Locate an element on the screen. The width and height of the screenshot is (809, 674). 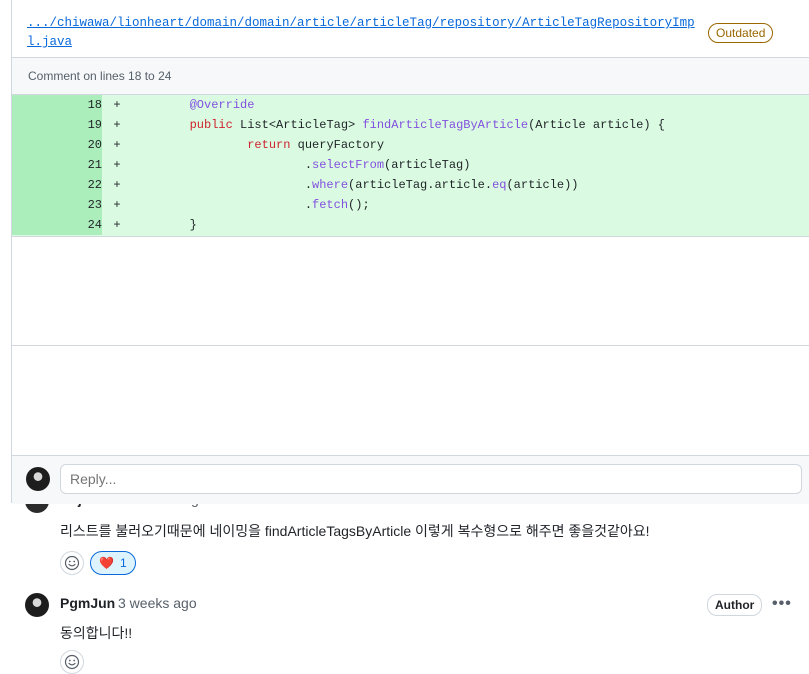
reaction-count: 1 is located at coordinates (123, 563).